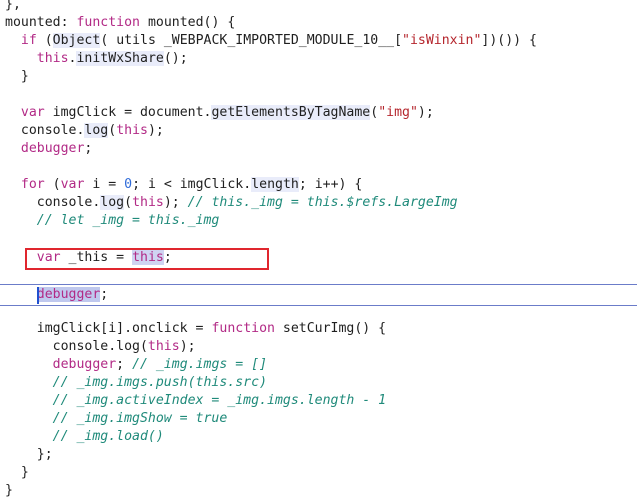 Image resolution: width=637 pixels, height=500 pixels. What do you see at coordinates (38, 295) in the screenshot?
I see `text-cursor` at bounding box center [38, 295].